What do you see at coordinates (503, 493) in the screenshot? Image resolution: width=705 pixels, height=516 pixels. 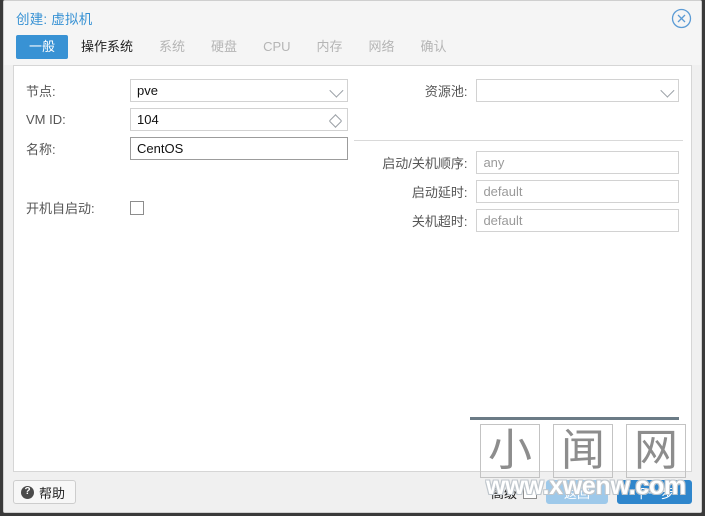 I see `advanced-label: 高级` at bounding box center [503, 493].